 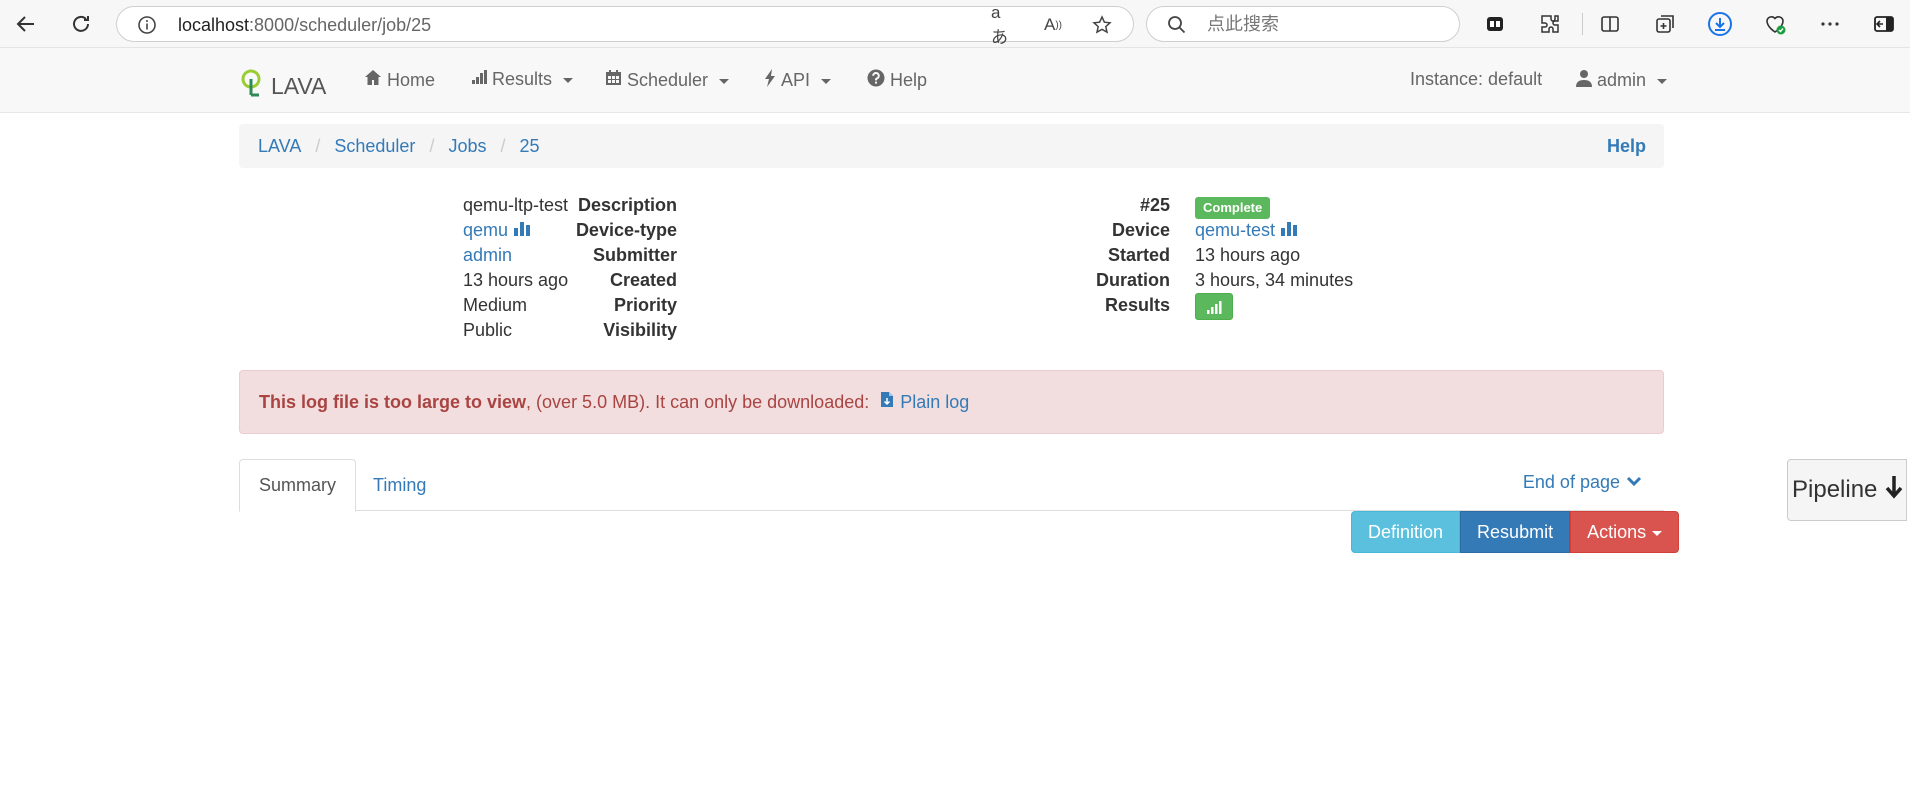 What do you see at coordinates (1665, 24) in the screenshot?
I see `tab-collections-icon` at bounding box center [1665, 24].